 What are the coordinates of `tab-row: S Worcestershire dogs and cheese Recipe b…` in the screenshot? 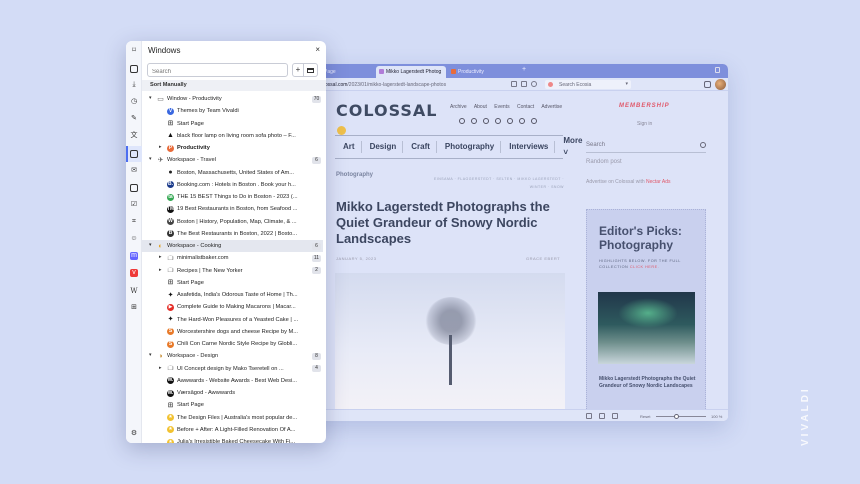 It's located at (232, 332).